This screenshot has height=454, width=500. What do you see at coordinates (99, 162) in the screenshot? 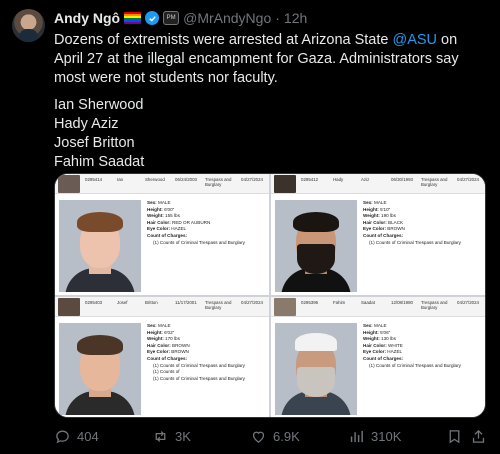
I see `name-line: Fahim Saadat` at bounding box center [99, 162].